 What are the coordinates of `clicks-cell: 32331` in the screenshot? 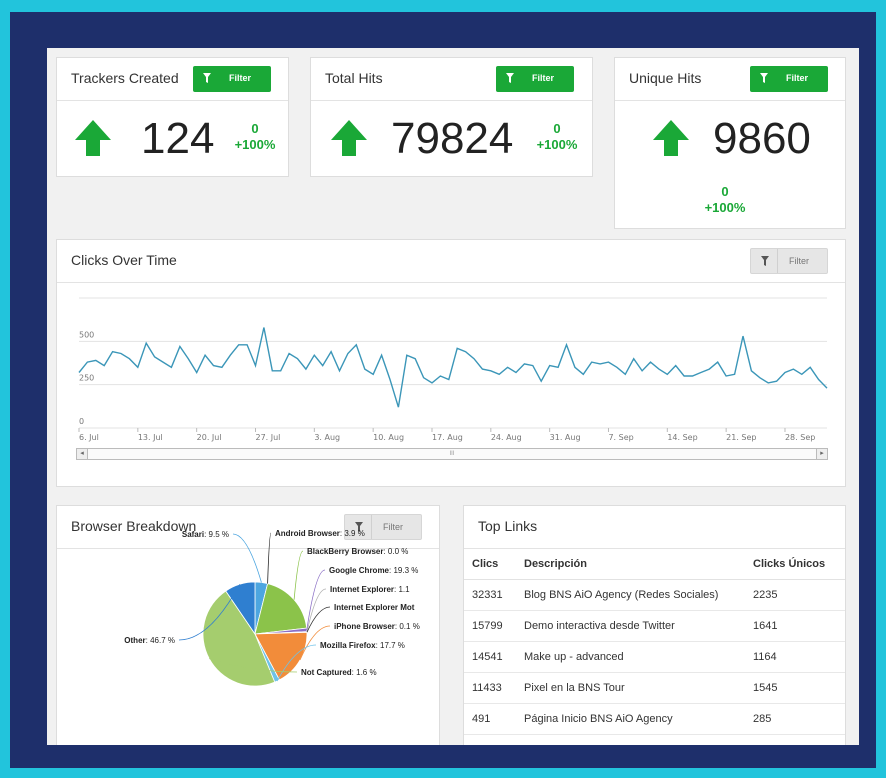 It's located at (490, 595).